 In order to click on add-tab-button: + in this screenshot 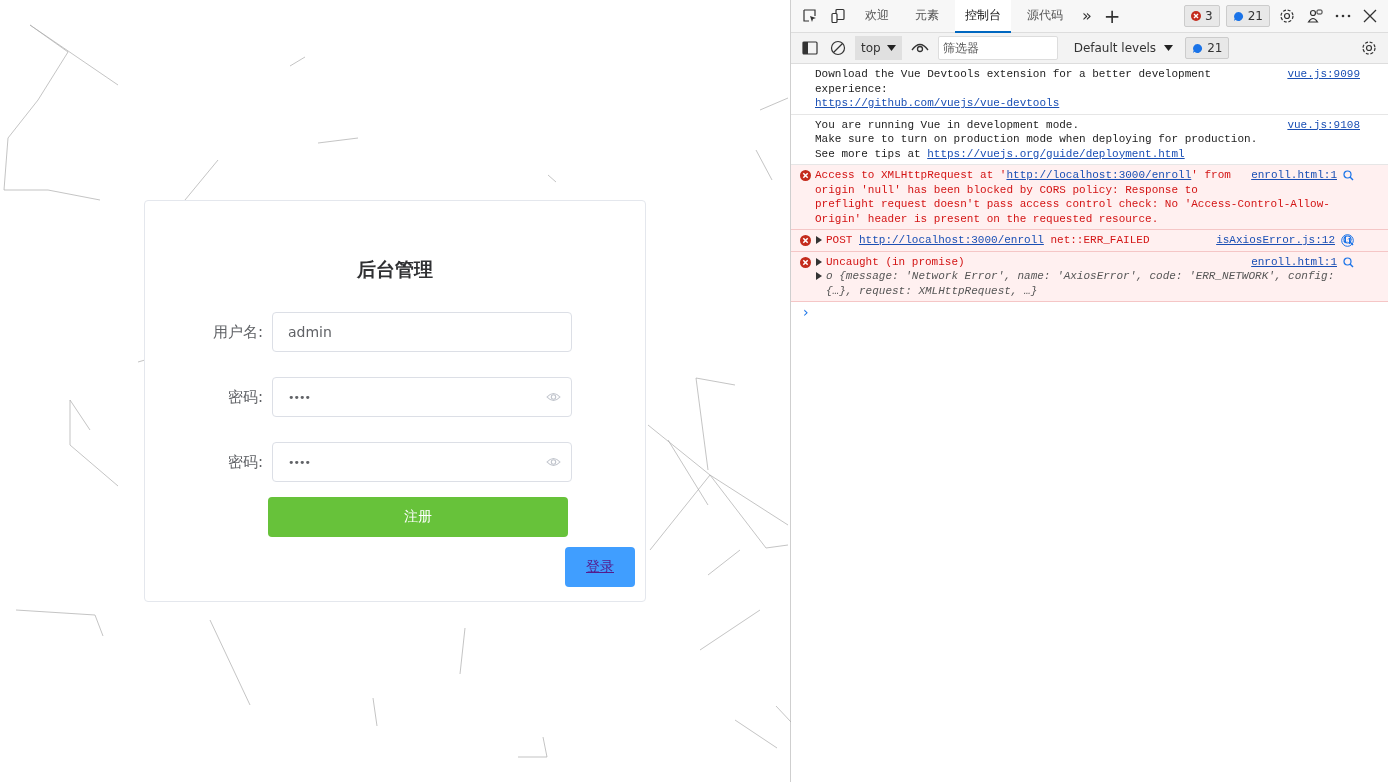, I will do `click(1112, 16)`.